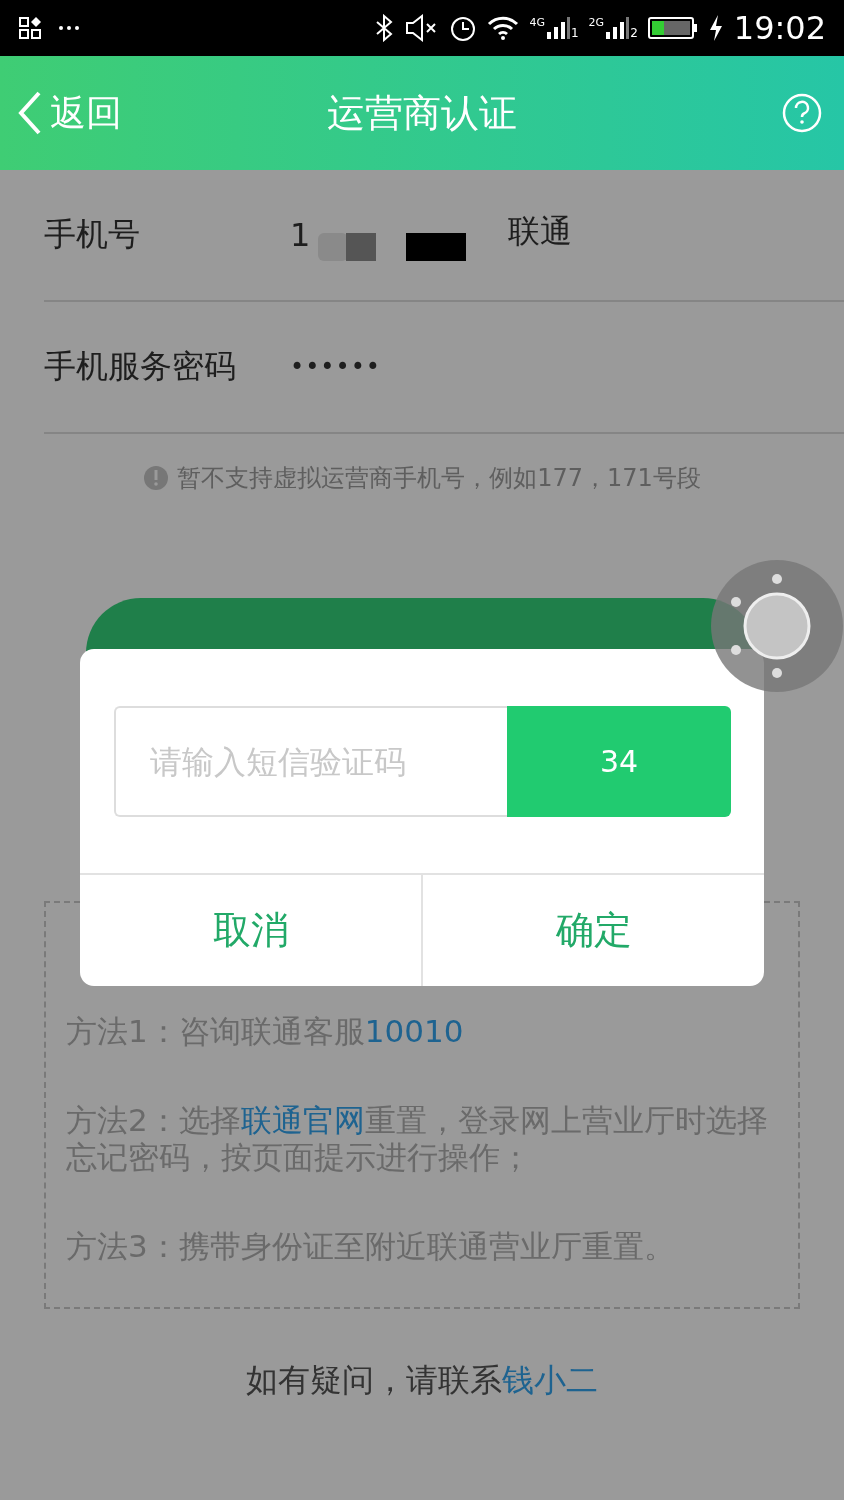 Image resolution: width=844 pixels, height=1500 pixels. Describe the element at coordinates (715, 28) in the screenshot. I see `charging-icon` at that location.